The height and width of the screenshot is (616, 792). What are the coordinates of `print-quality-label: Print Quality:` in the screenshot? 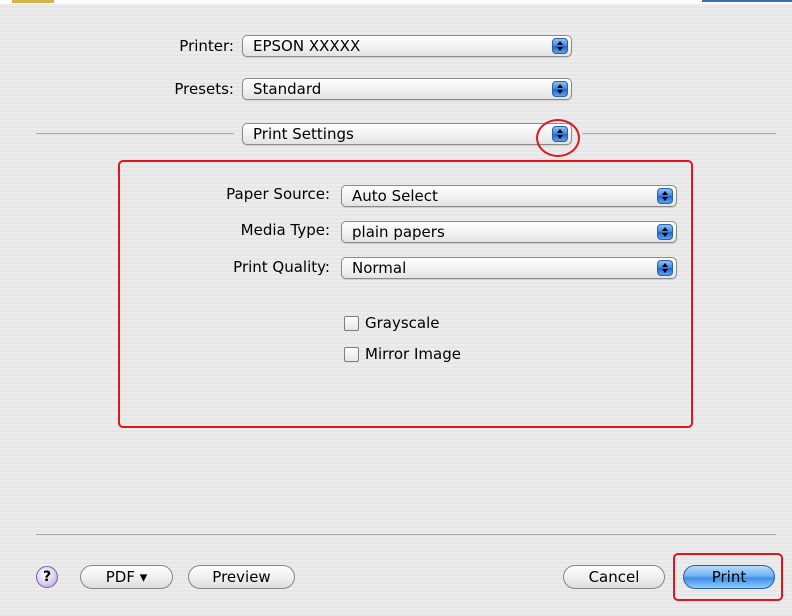 It's located at (281, 267).